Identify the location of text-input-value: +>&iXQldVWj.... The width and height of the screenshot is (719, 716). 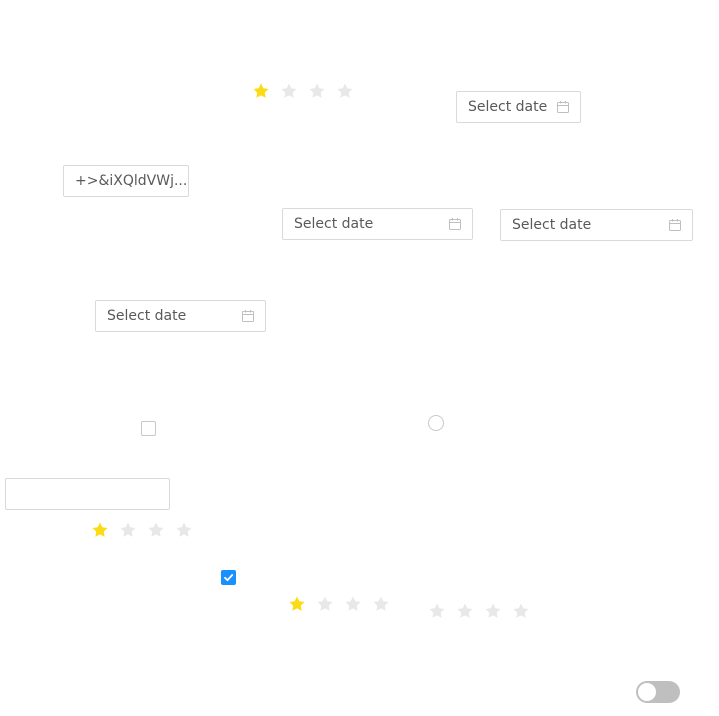
(131, 181).